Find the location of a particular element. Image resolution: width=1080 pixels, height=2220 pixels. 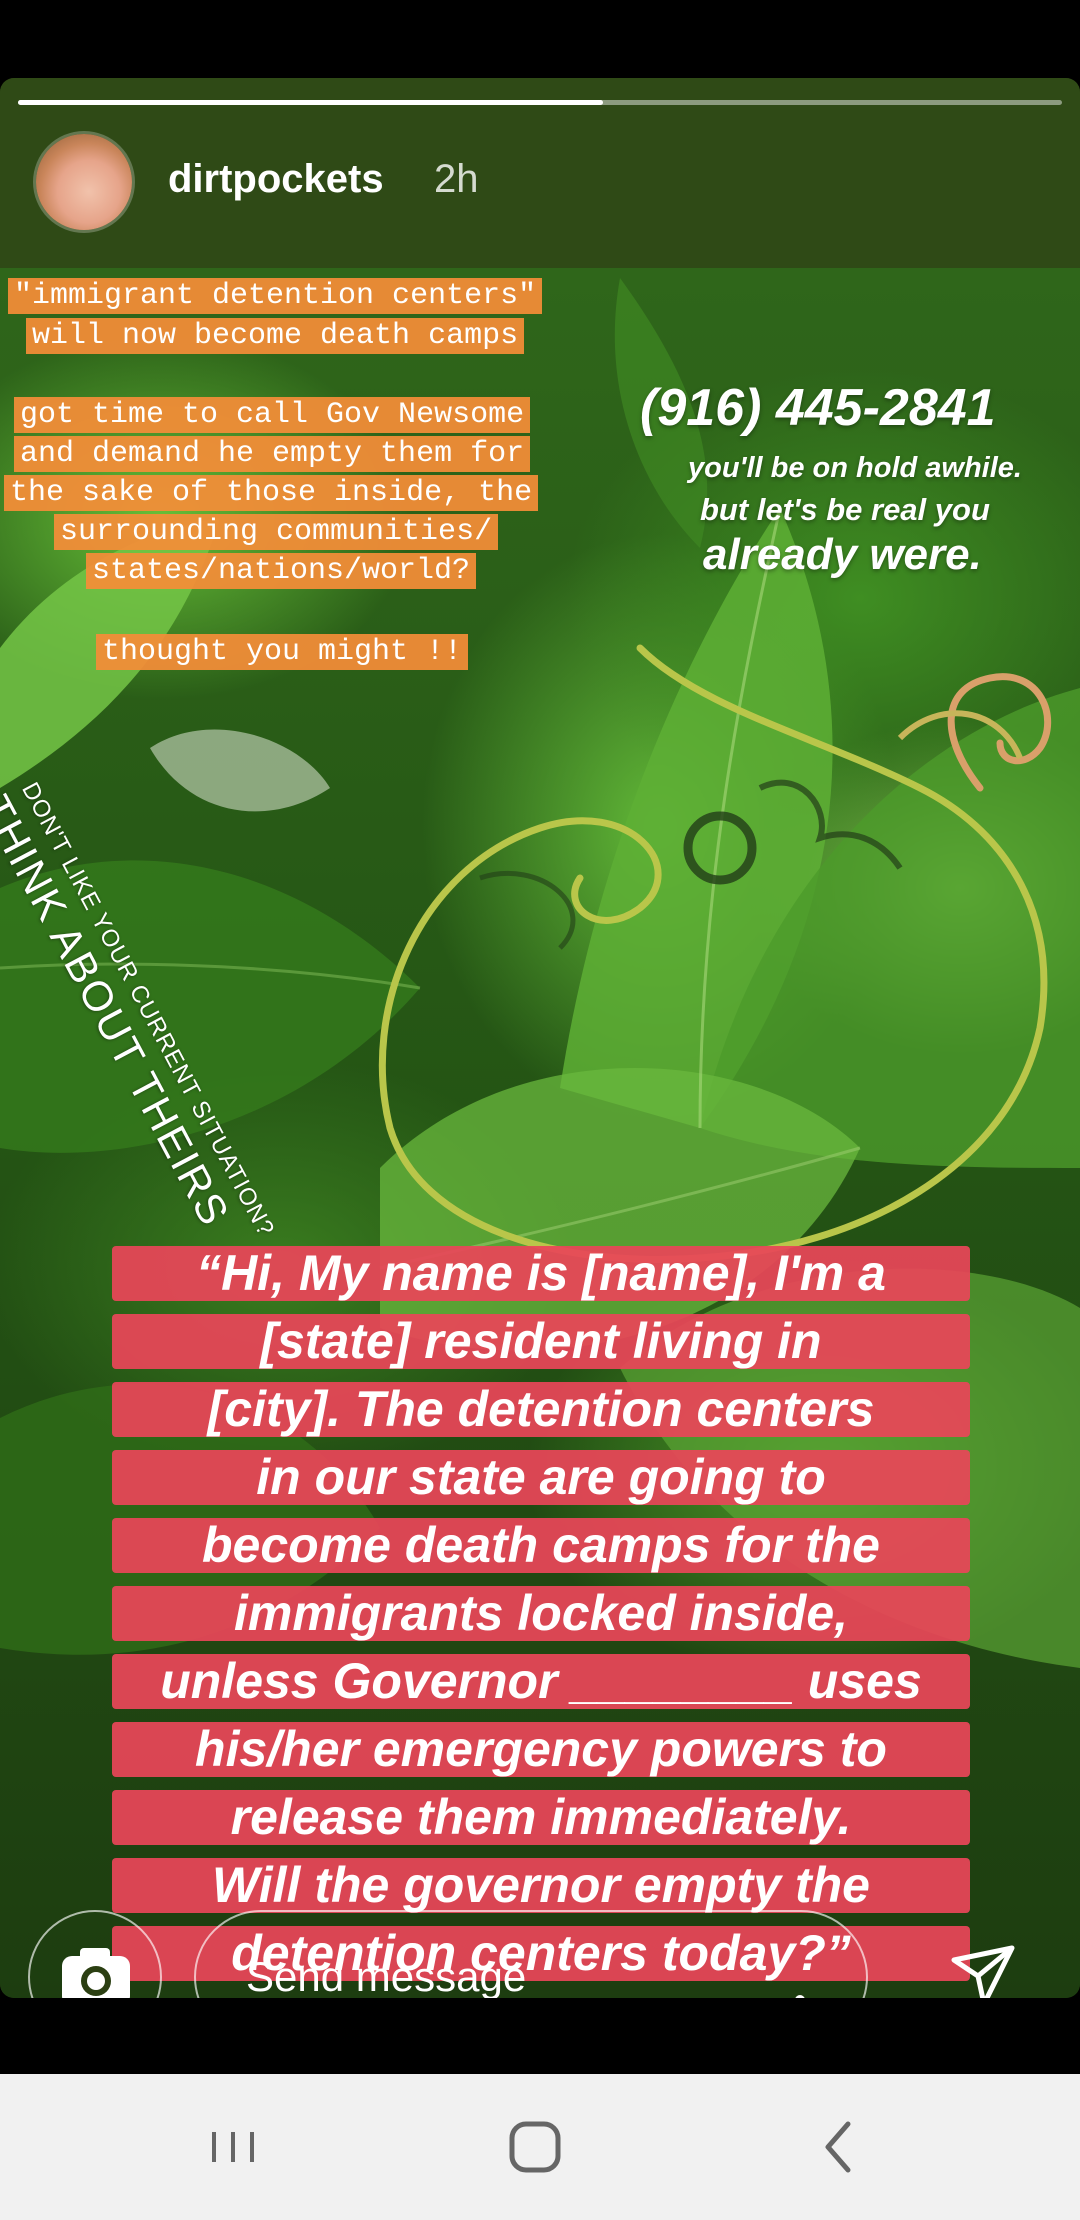

call-script-line: release them immediately. is located at coordinates (541, 1817).